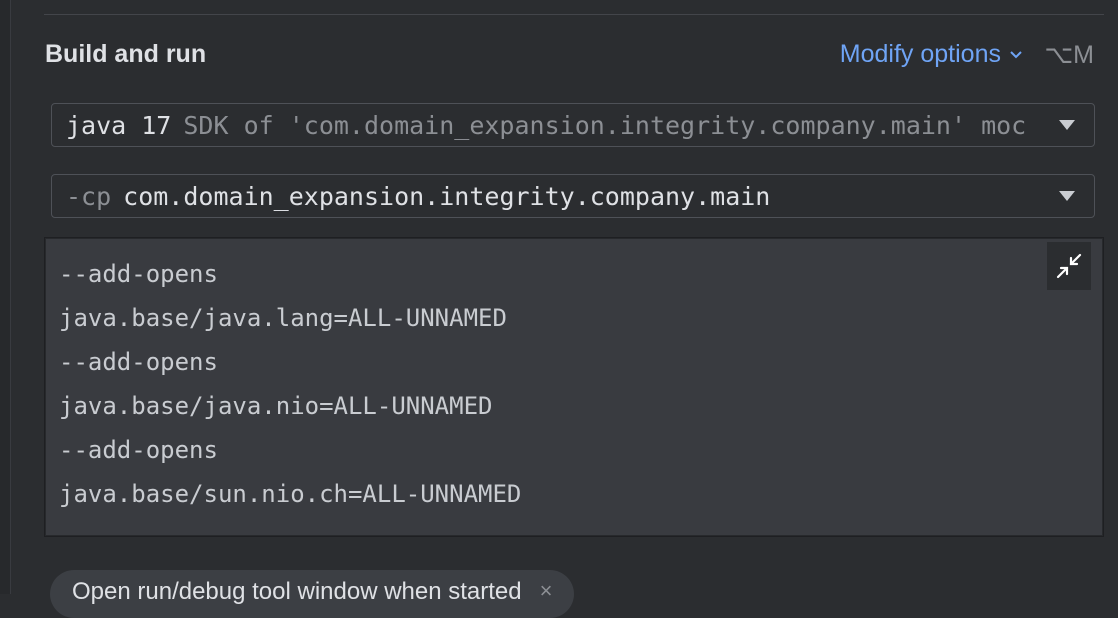  Describe the element at coordinates (5, 297) in the screenshot. I see `left-rail` at that location.